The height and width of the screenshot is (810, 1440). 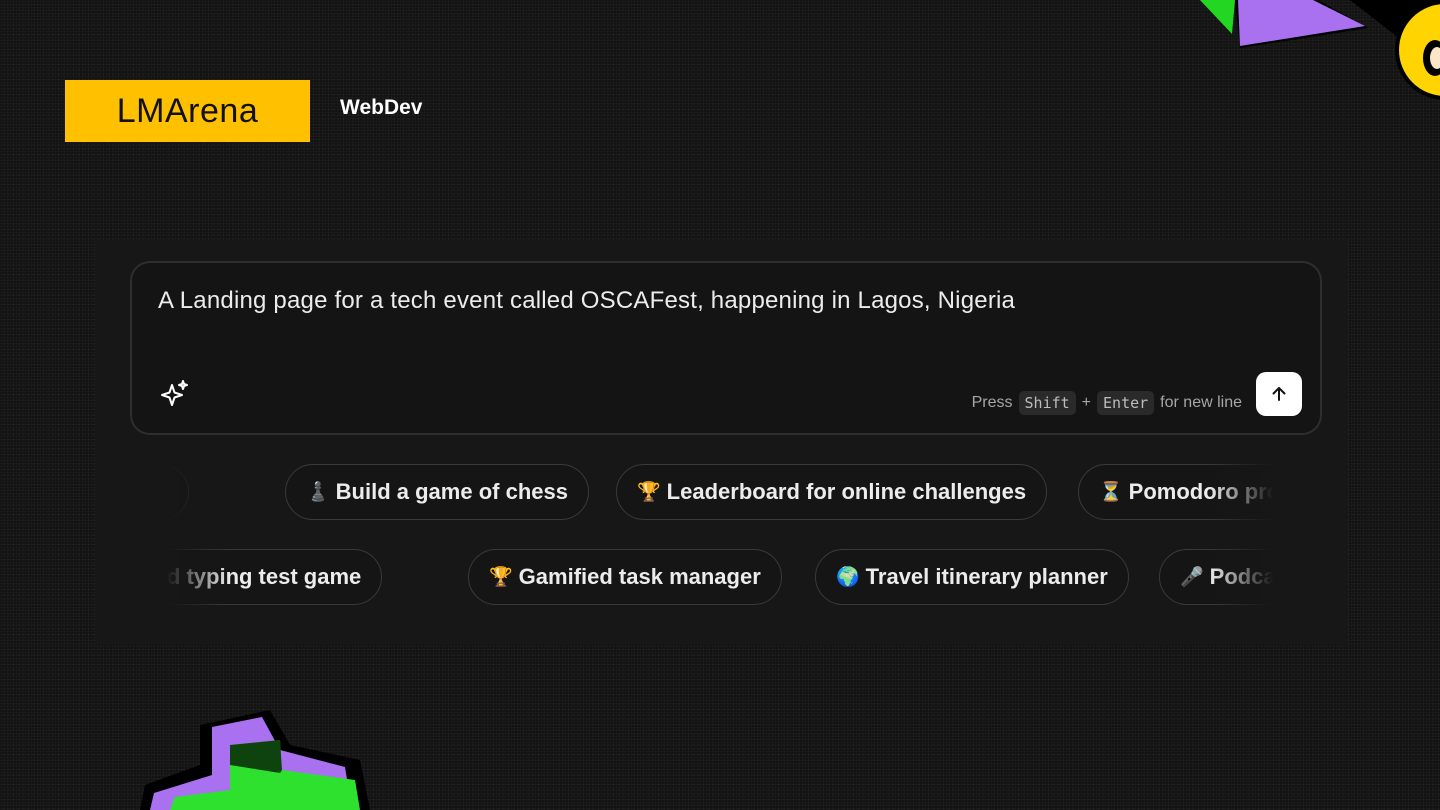 I want to click on hint-plus: +, so click(x=1086, y=402).